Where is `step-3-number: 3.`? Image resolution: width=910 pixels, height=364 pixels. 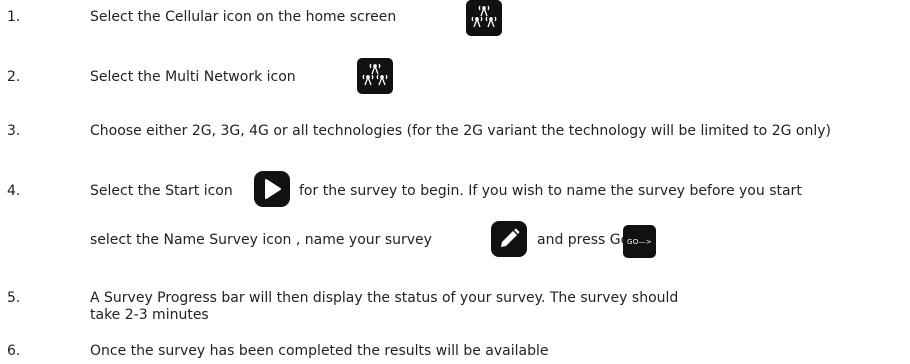
step-3-number: 3. is located at coordinates (14, 131).